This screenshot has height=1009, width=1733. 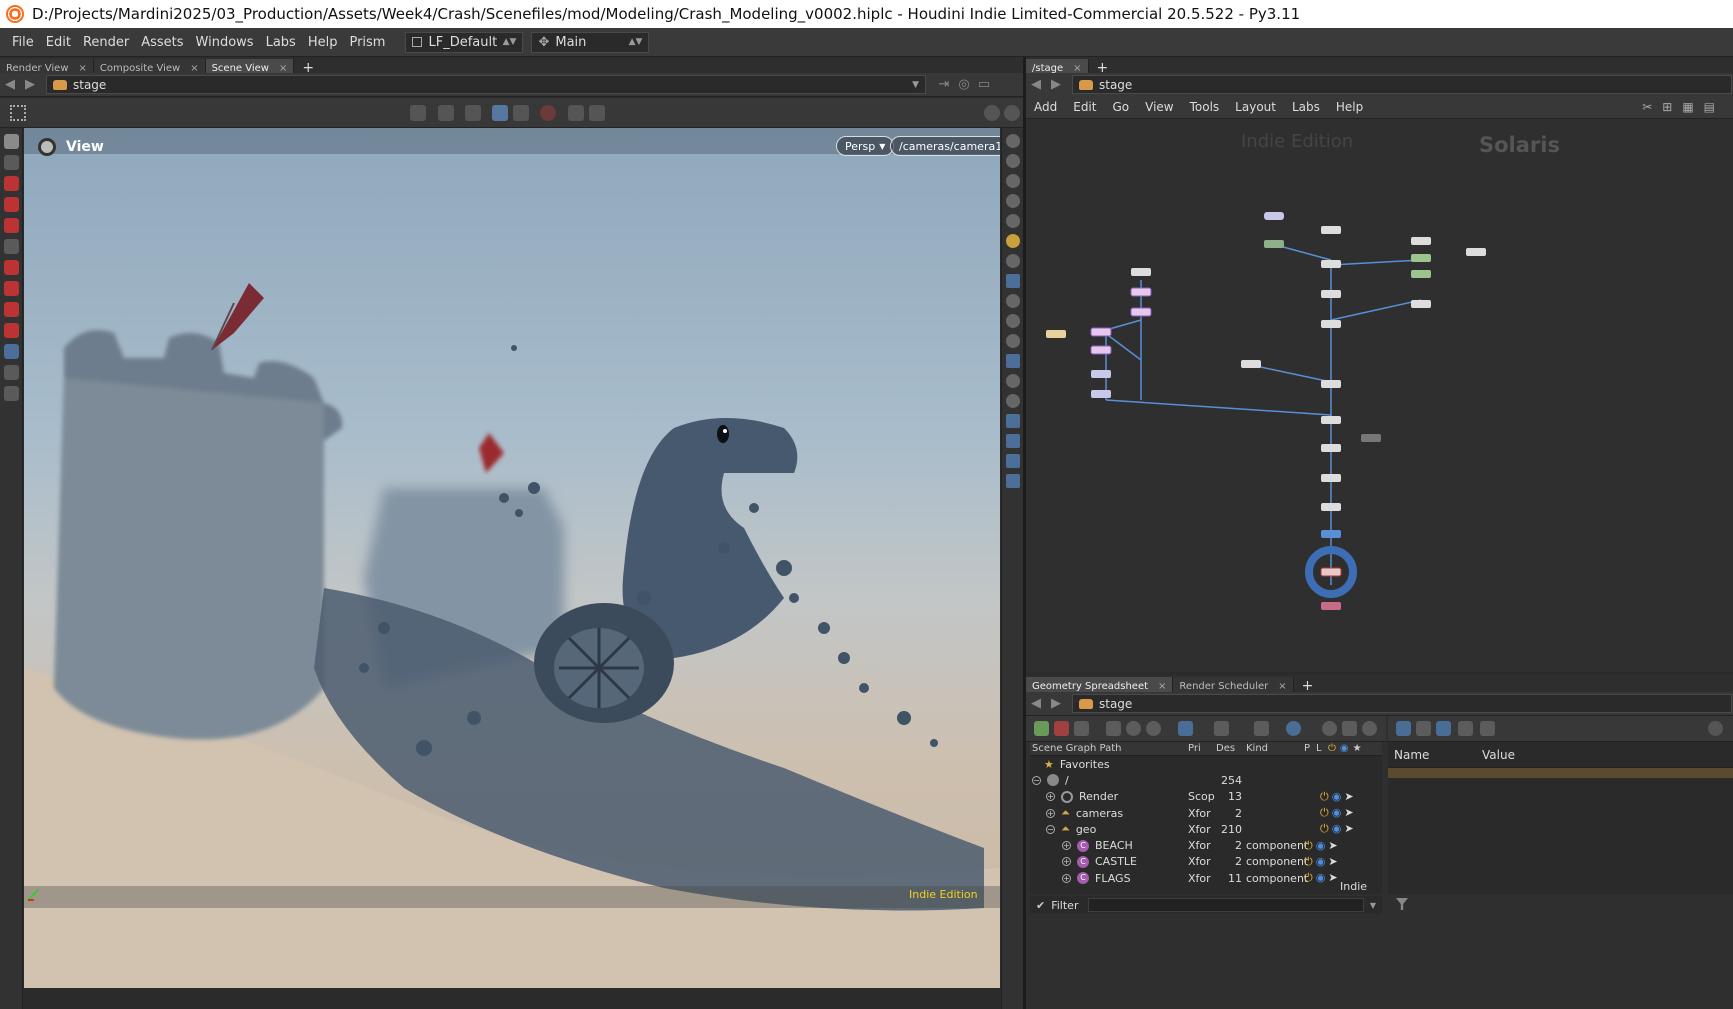 I want to click on properties-selected-row, so click(x=1560, y=773).